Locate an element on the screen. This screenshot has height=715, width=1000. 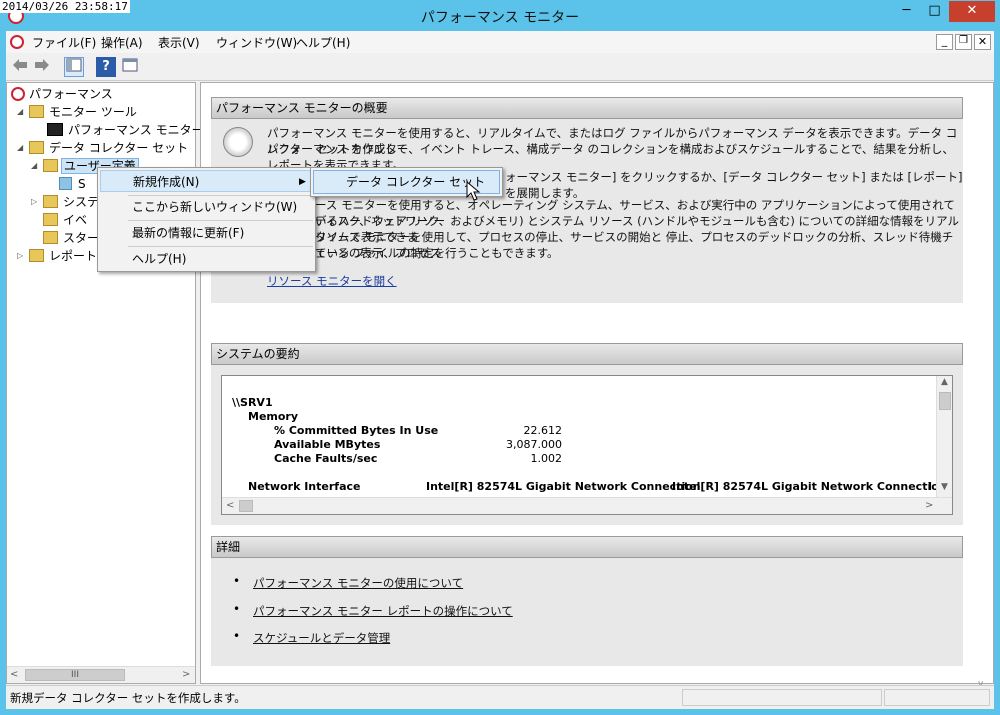
summary-network: Network Interface is located at coordinates (304, 486).